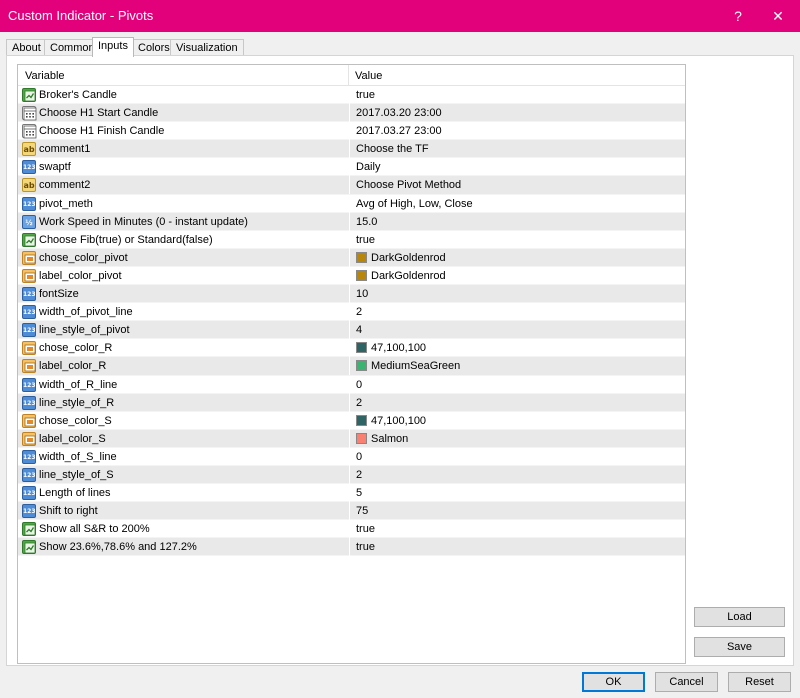  Describe the element at coordinates (516, 221) in the screenshot. I see `value-cell: 15.0` at that location.